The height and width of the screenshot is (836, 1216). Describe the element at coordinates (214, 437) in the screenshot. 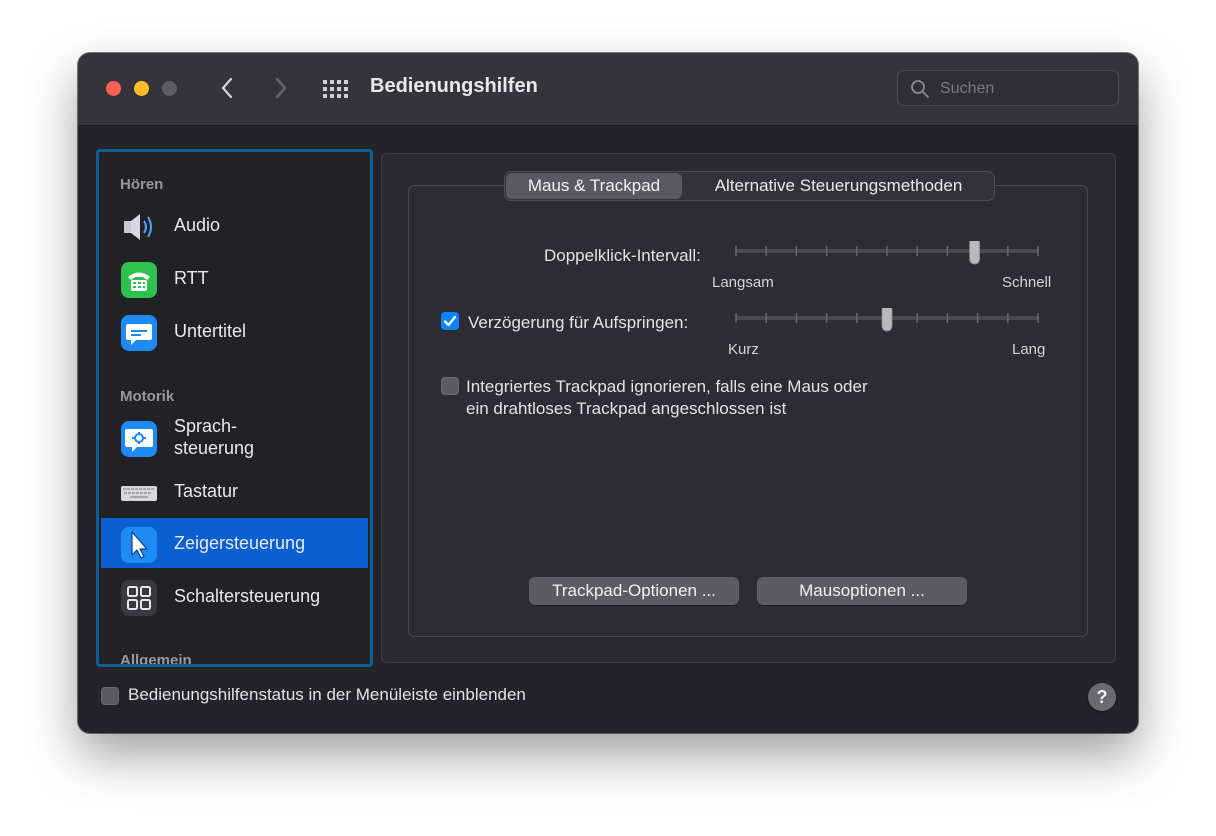

I see `sidebar-item-label: Sprach- steuerung` at that location.